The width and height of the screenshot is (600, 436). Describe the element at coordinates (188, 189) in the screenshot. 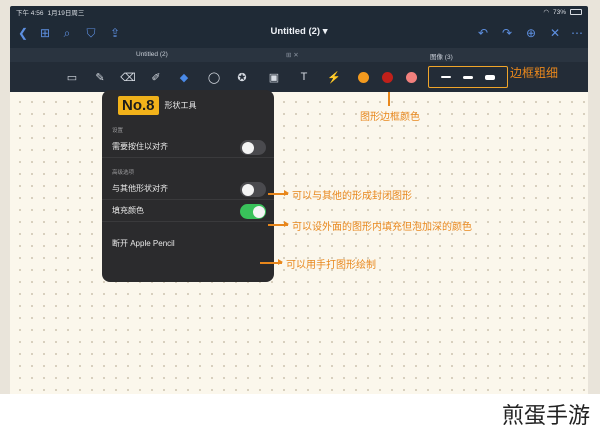

I see `row-snap-to-shapes: 与其他形状对齐` at that location.